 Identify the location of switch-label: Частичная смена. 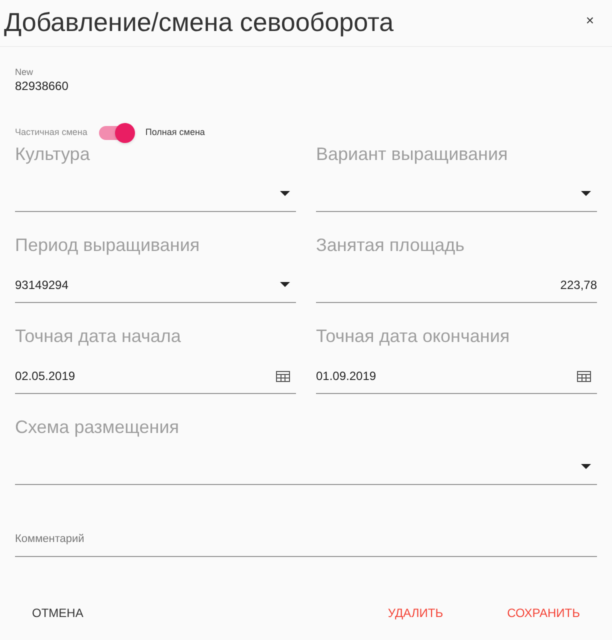
(51, 133).